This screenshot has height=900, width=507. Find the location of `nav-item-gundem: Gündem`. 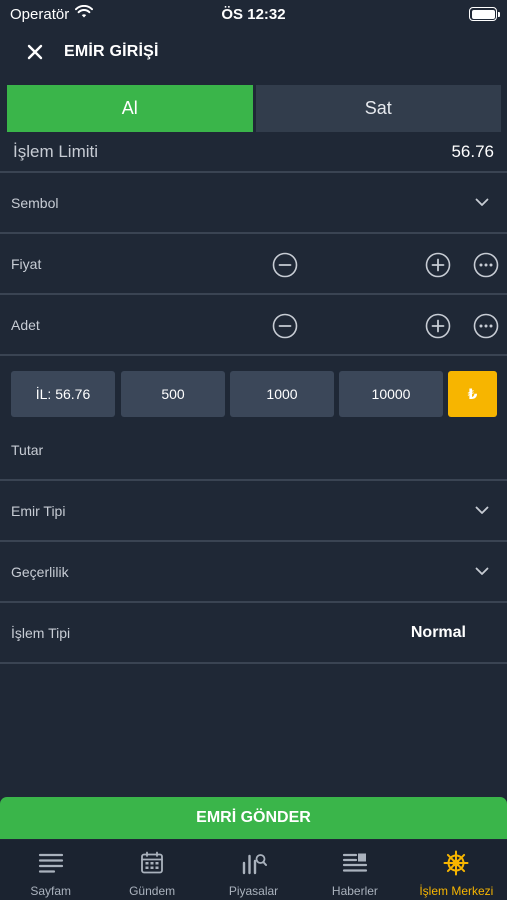

nav-item-gundem: Gündem is located at coordinates (151, 870).